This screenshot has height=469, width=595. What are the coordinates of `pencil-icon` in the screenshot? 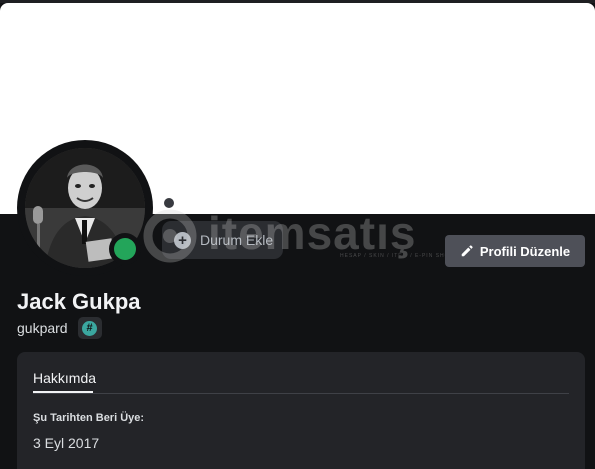 It's located at (467, 251).